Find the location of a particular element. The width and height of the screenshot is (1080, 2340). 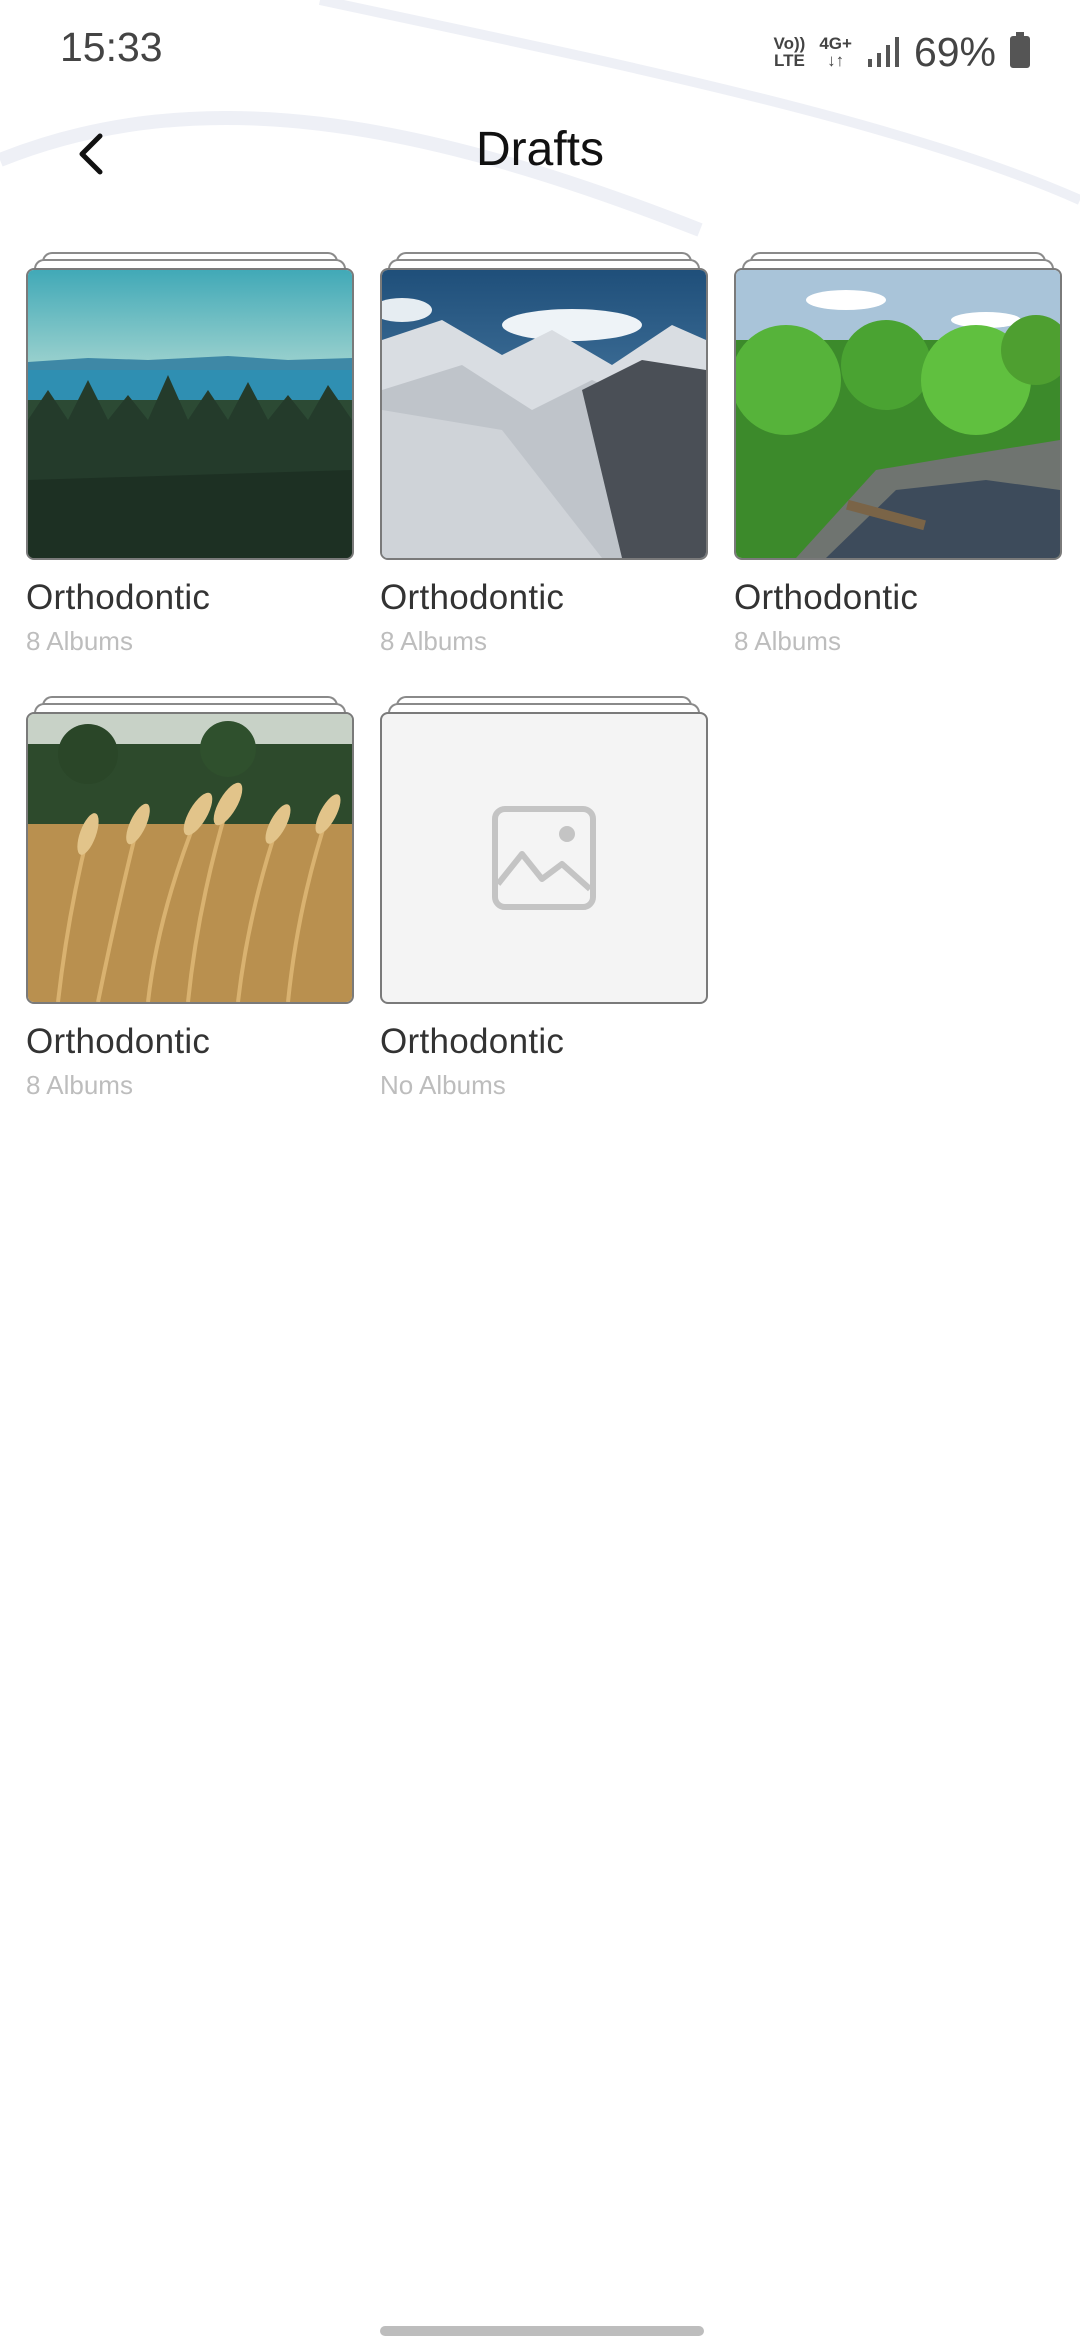

album-count: No Albums is located at coordinates (443, 1085).